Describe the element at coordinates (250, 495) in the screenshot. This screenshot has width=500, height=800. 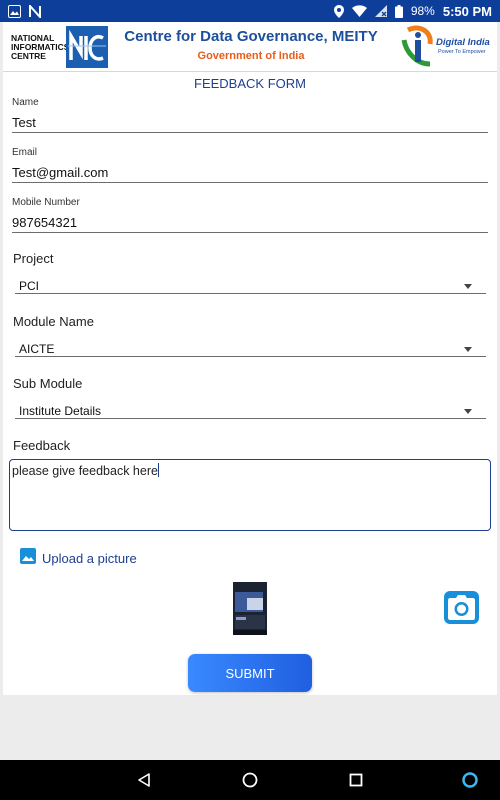
I see `feedback-textarea: please give feedback here` at that location.